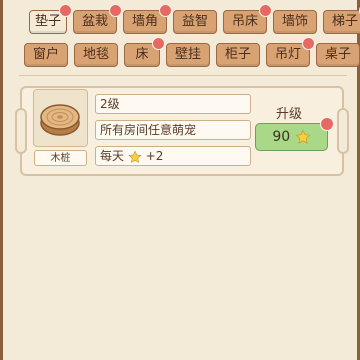 This screenshot has width=360, height=360. What do you see at coordinates (173, 156) in the screenshot?
I see `item-reward-field: 每天 +2` at bounding box center [173, 156].